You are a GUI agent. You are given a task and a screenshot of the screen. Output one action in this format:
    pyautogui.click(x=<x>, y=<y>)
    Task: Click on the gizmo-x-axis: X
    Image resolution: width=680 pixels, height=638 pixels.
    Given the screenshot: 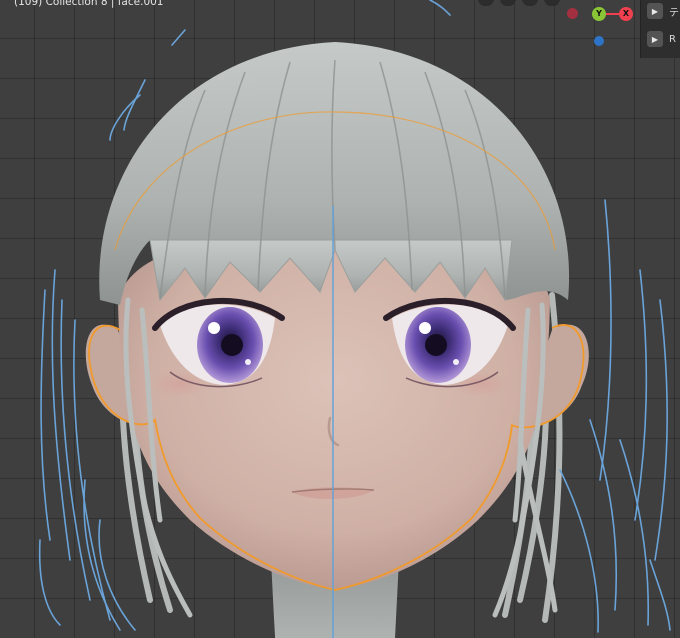 What is the action you would take?
    pyautogui.click(x=626, y=14)
    